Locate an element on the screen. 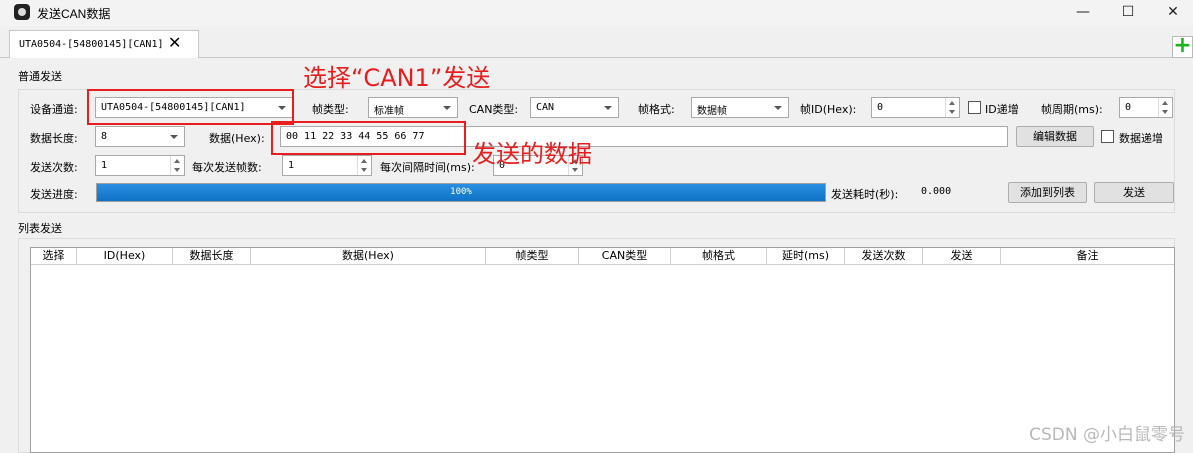 Image resolution: width=1193 pixels, height=453 pixels. column-header-frame-type: 帧类型 is located at coordinates (532, 256).